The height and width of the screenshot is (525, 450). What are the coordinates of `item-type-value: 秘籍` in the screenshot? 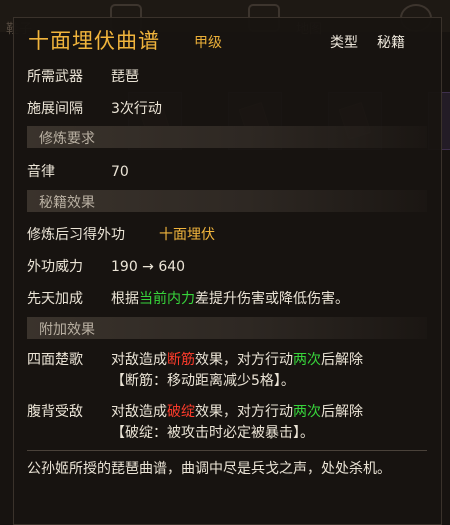 It's located at (391, 43).